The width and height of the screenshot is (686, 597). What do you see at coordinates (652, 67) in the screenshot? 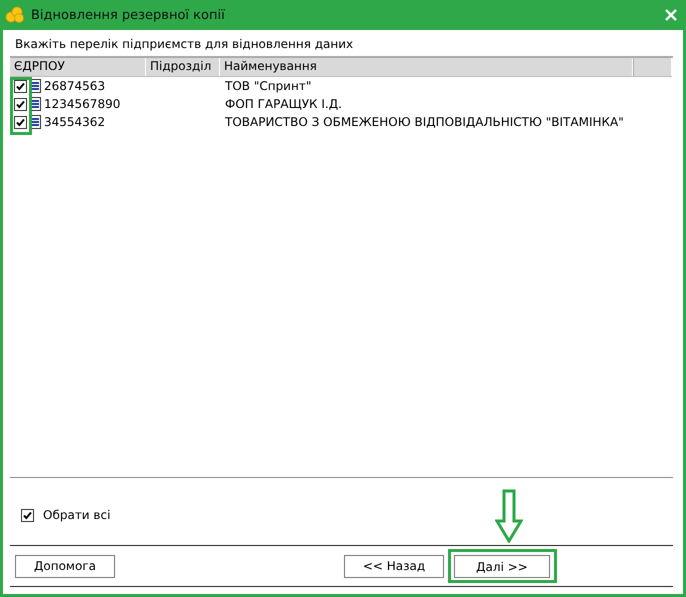
I see `column-header` at bounding box center [652, 67].